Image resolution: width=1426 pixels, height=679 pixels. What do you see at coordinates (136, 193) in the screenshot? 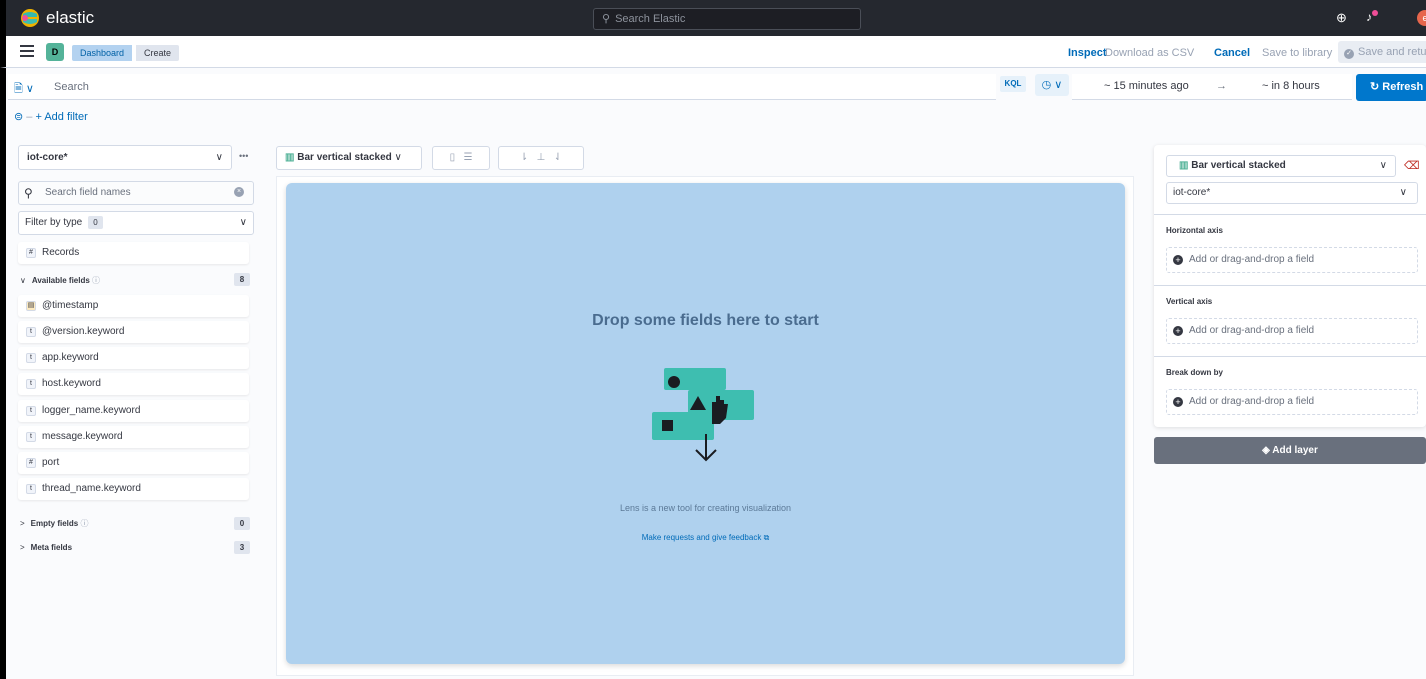
I see `field-search-input: Search field names` at bounding box center [136, 193].